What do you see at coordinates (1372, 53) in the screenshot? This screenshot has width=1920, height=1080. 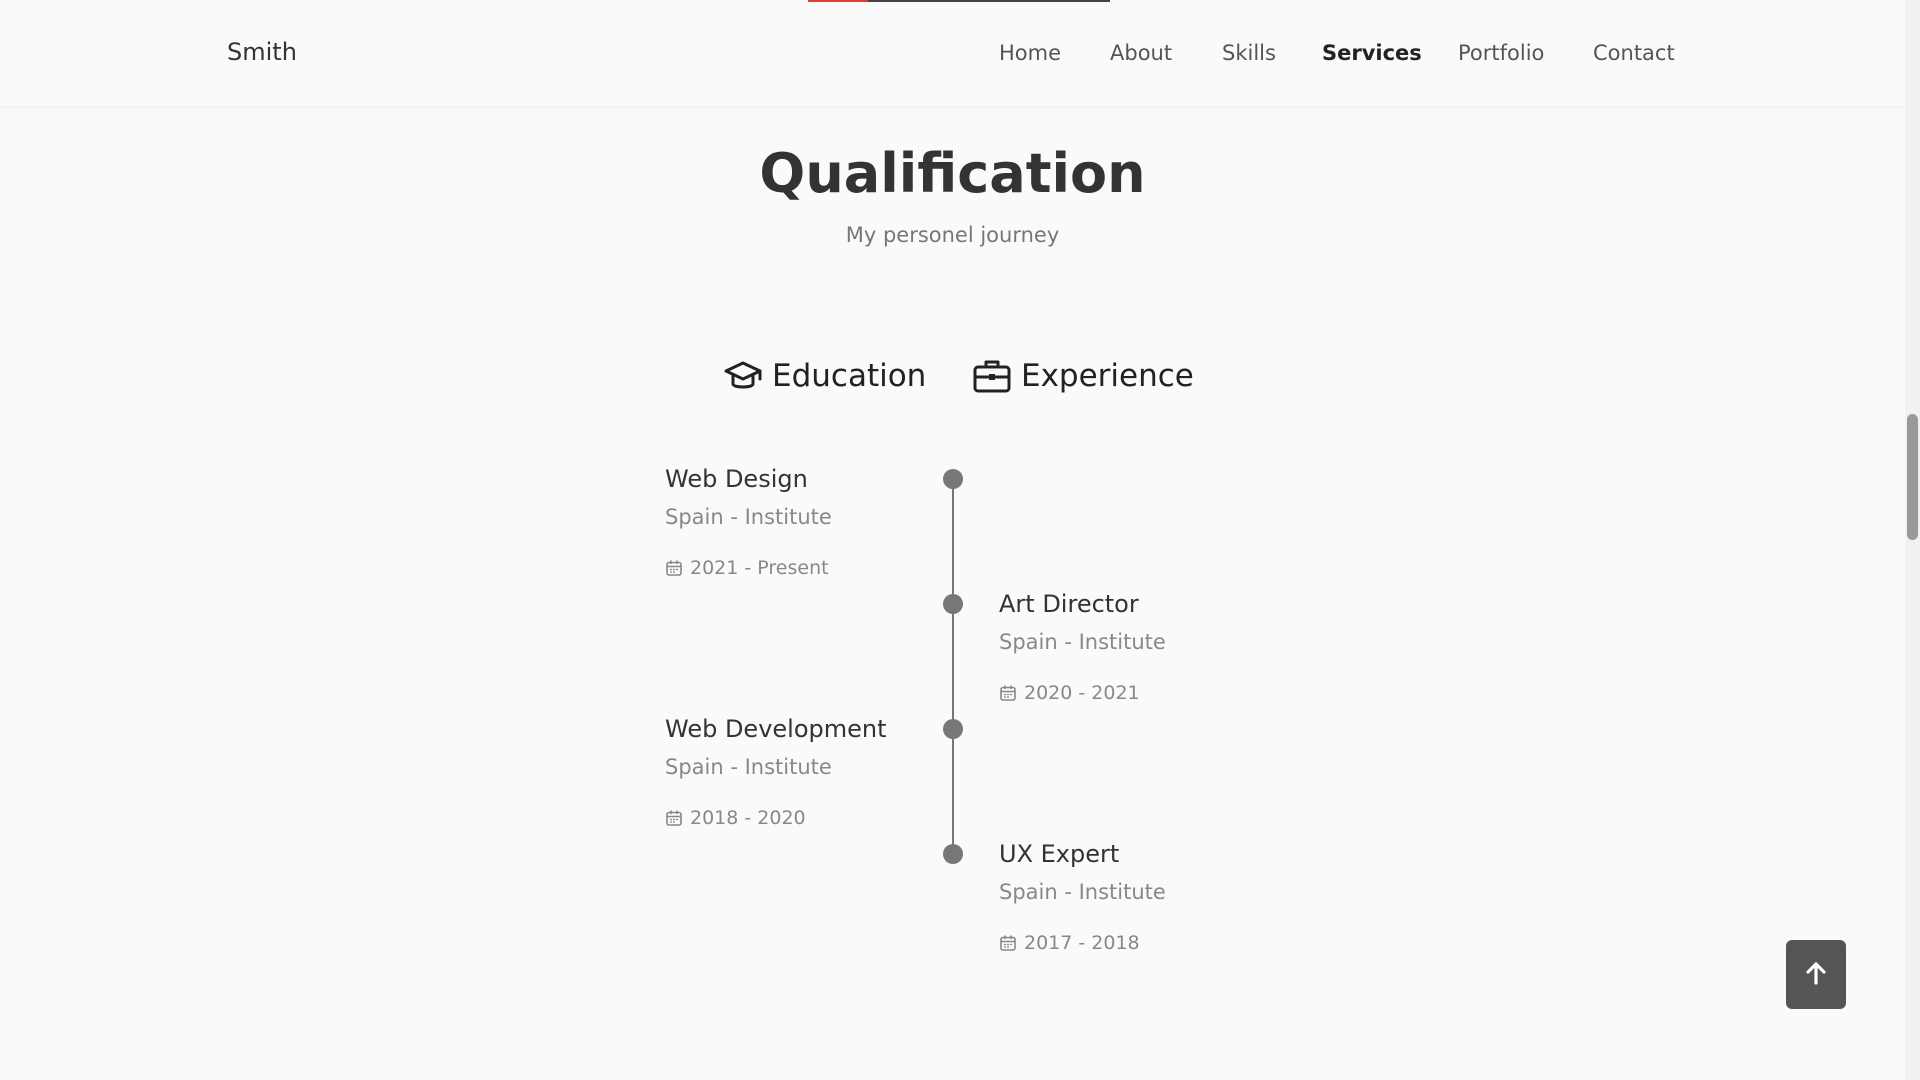 I see `nav-services: Services` at bounding box center [1372, 53].